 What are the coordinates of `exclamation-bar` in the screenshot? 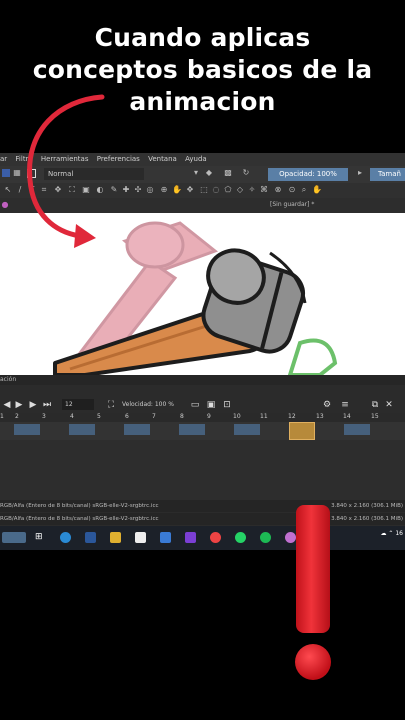 It's located at (313, 569).